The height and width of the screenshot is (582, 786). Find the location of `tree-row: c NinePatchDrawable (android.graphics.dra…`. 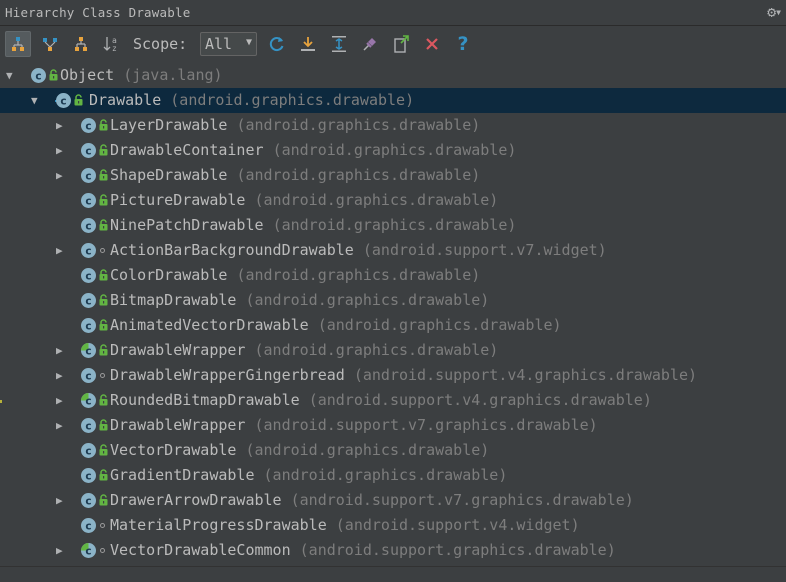

tree-row: c NinePatchDrawable (android.graphics.dra… is located at coordinates (393, 225).